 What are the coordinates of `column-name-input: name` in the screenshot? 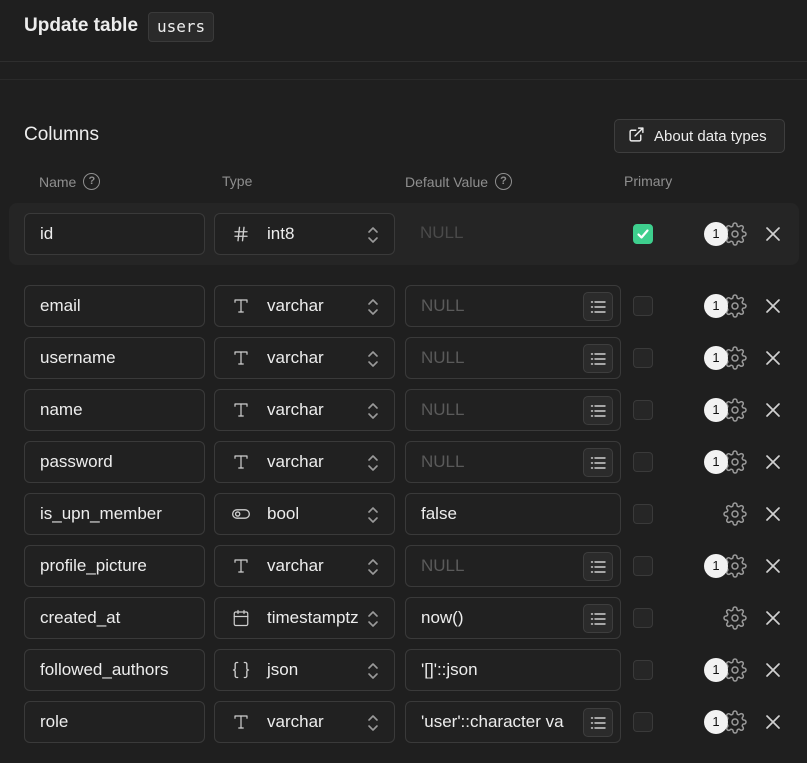 It's located at (114, 410).